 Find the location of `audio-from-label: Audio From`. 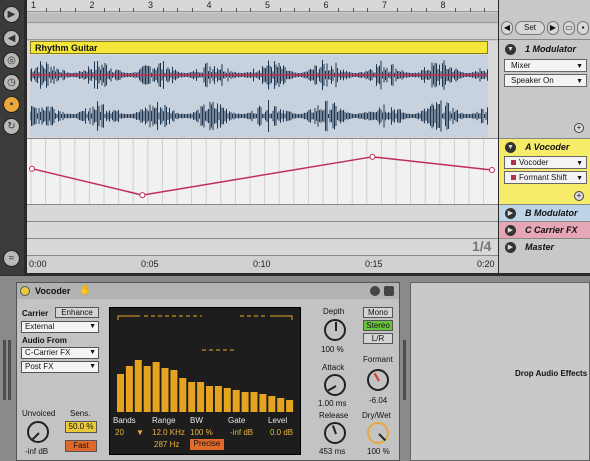

audio-from-label: Audio From is located at coordinates (44, 340).